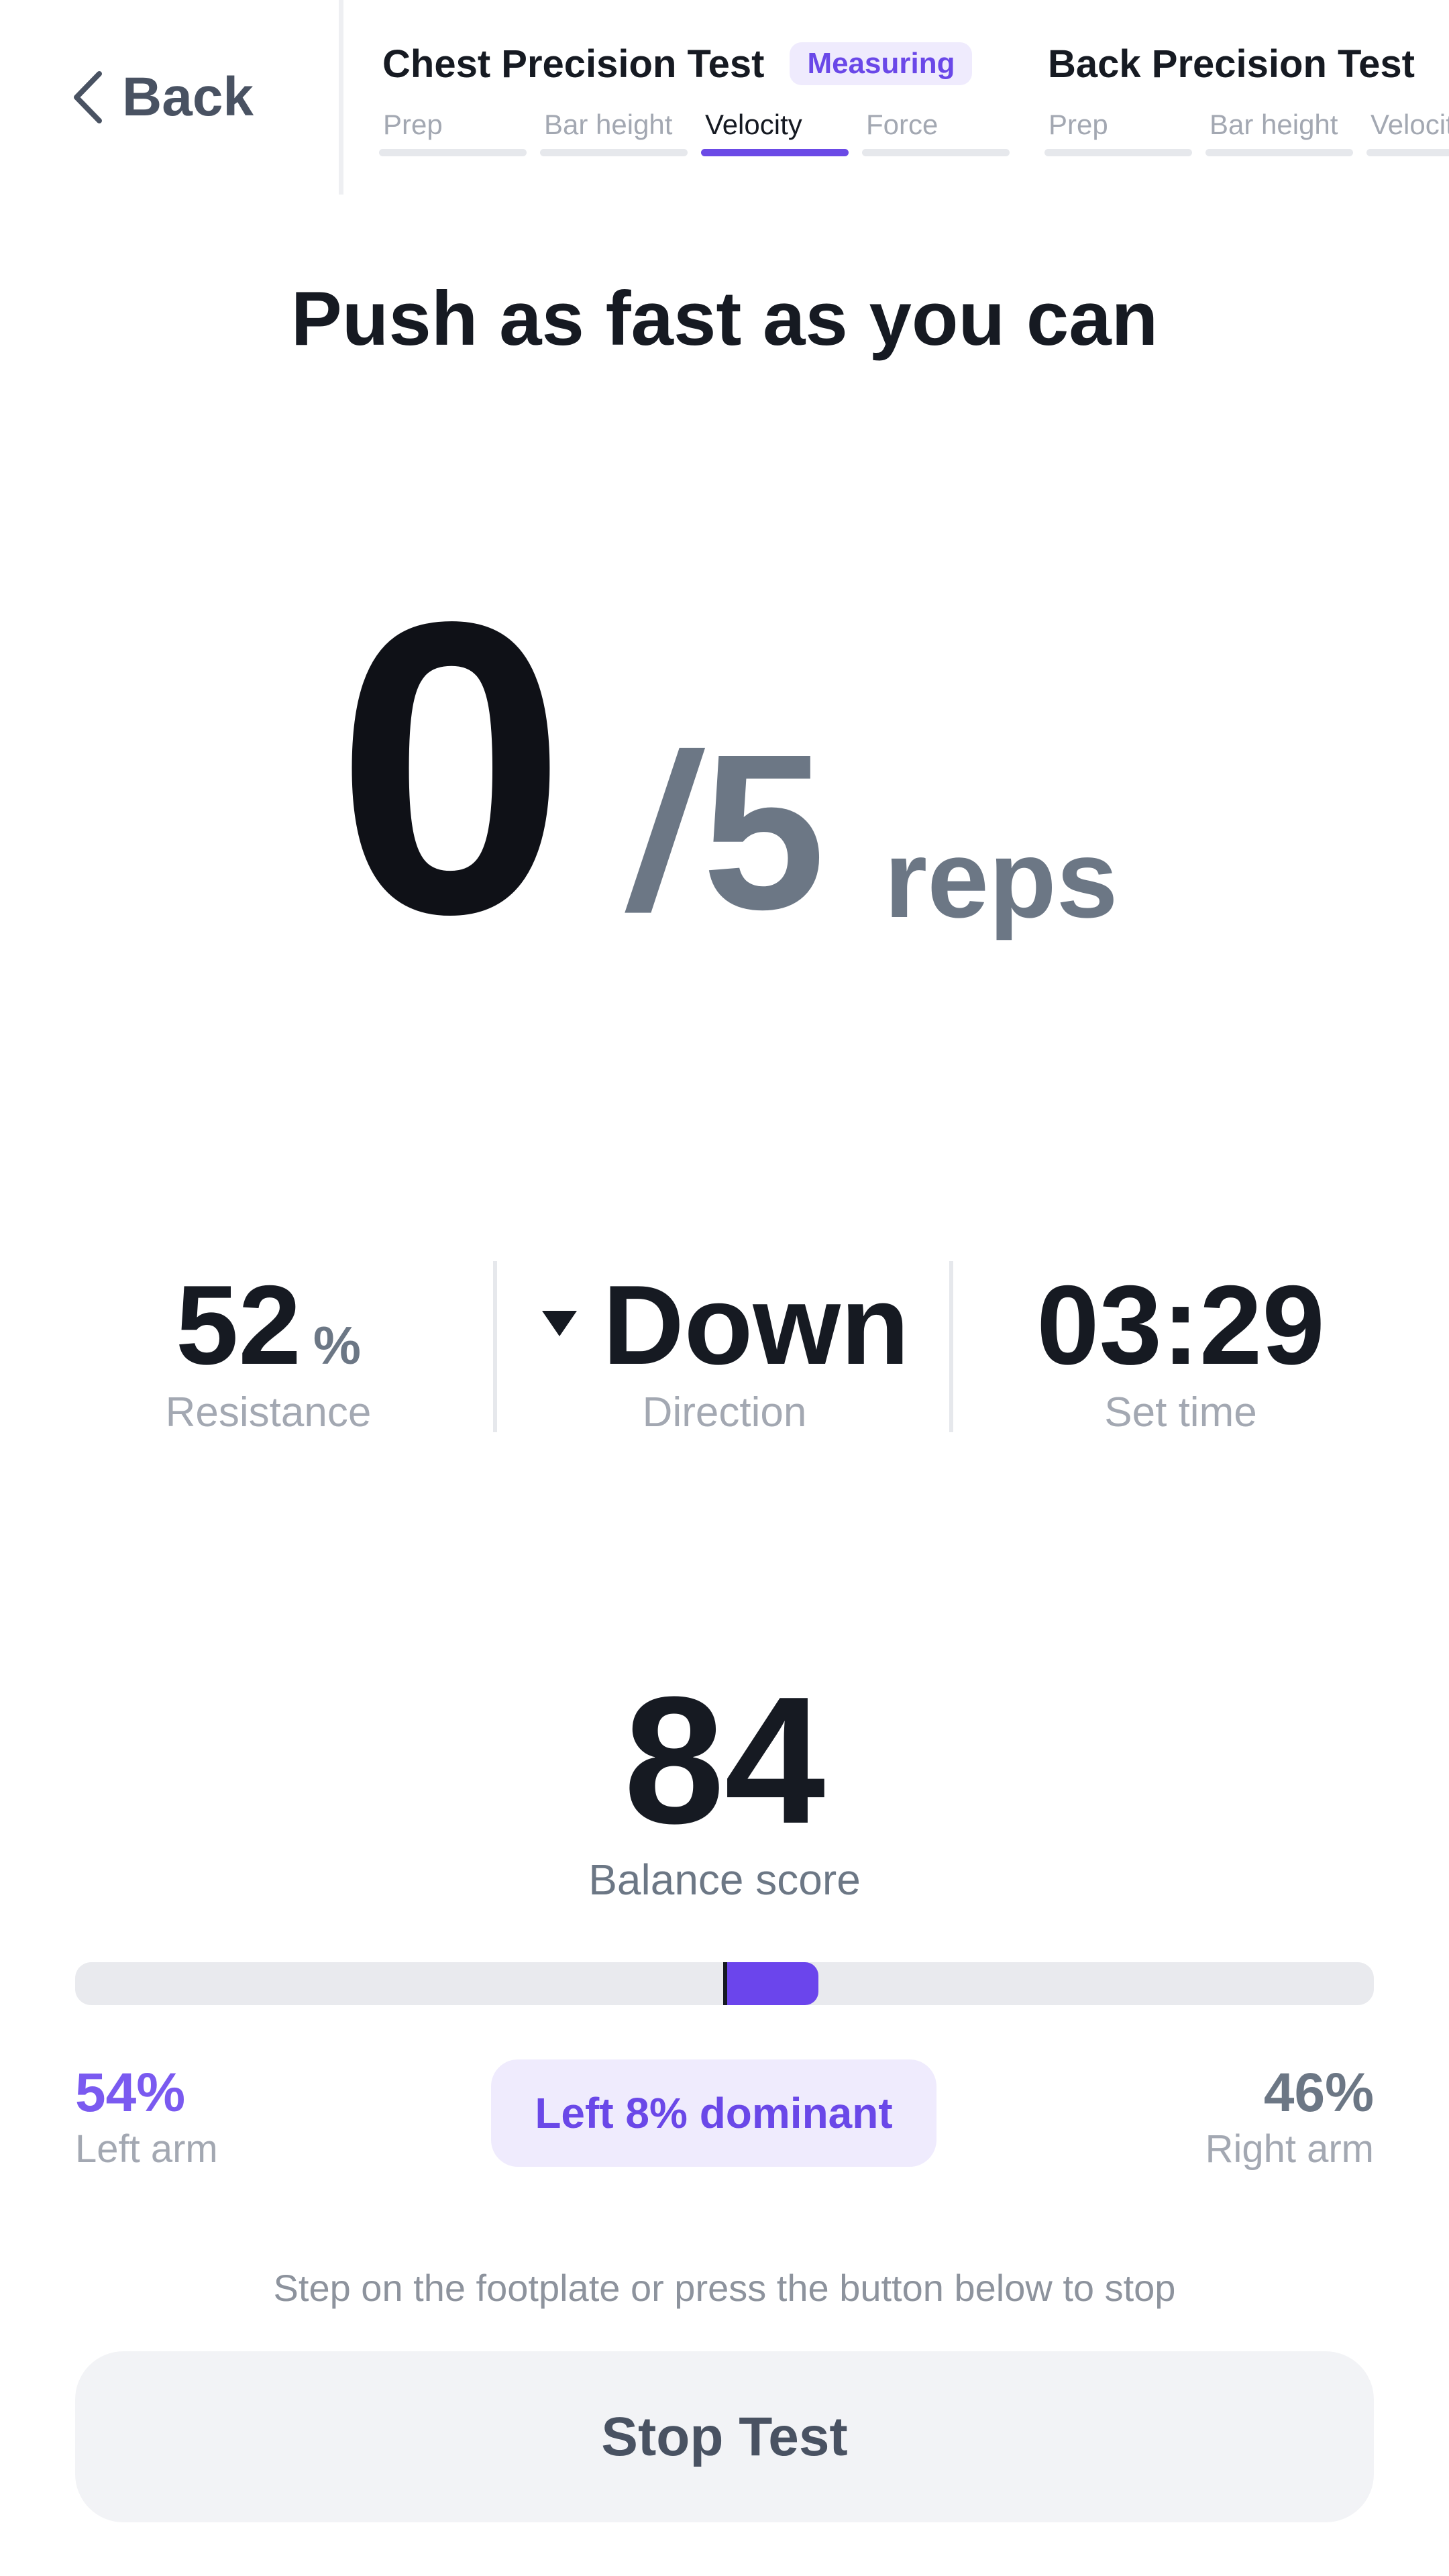  What do you see at coordinates (341, 97) in the screenshot?
I see `header-divider` at bounding box center [341, 97].